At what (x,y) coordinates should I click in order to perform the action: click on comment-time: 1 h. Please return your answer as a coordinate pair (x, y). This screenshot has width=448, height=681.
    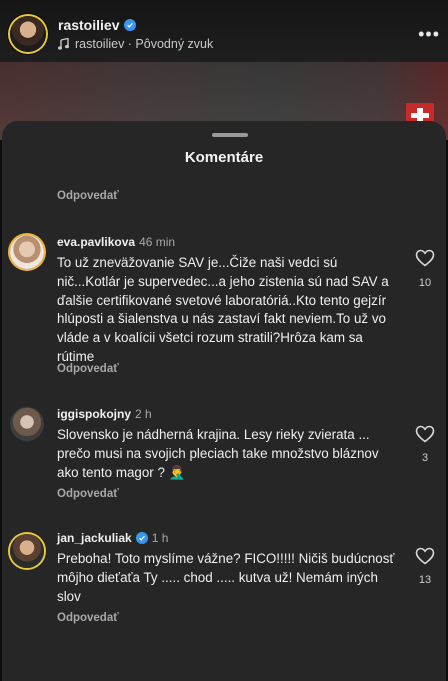
    Looking at the image, I should click on (160, 538).